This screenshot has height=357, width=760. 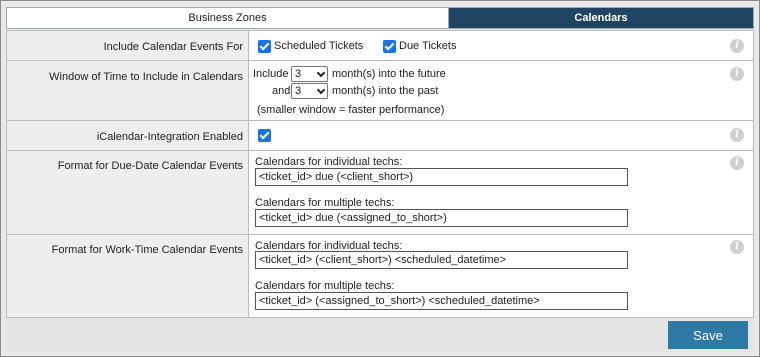 What do you see at coordinates (271, 74) in the screenshot?
I see `include-text: Include` at bounding box center [271, 74].